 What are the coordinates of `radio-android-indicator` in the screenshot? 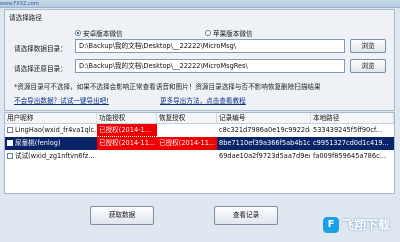 It's located at (78, 33).